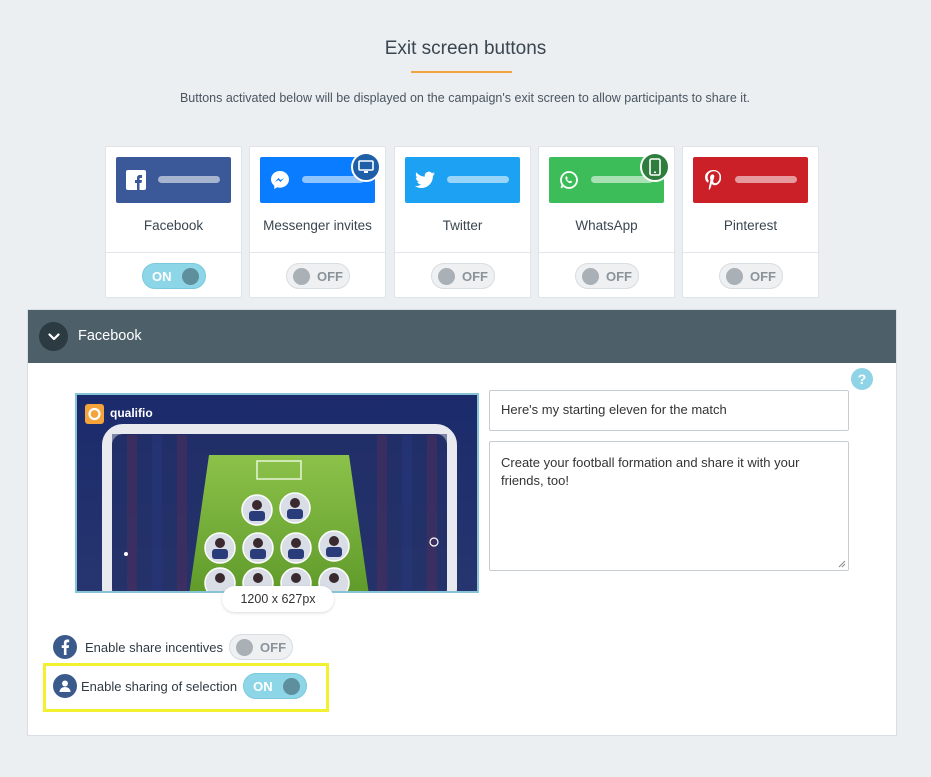 The image size is (931, 777). I want to click on option-label: Enable share incentives, so click(154, 647).